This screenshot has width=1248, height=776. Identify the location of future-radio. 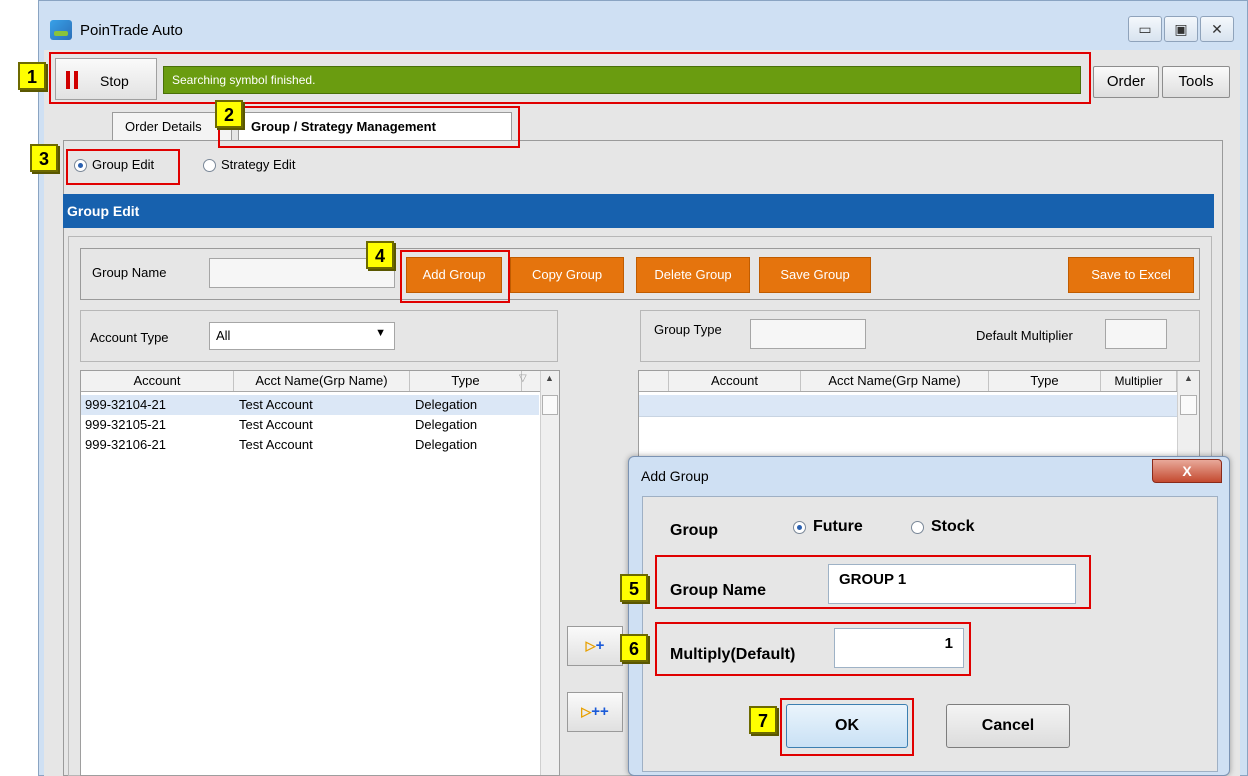
(799, 527).